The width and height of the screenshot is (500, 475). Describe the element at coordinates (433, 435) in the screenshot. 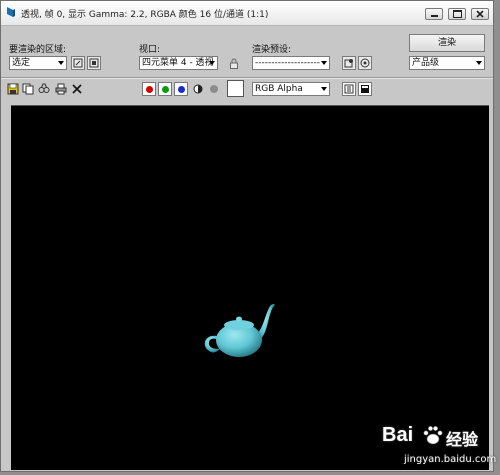

I see `paw-icon` at that location.